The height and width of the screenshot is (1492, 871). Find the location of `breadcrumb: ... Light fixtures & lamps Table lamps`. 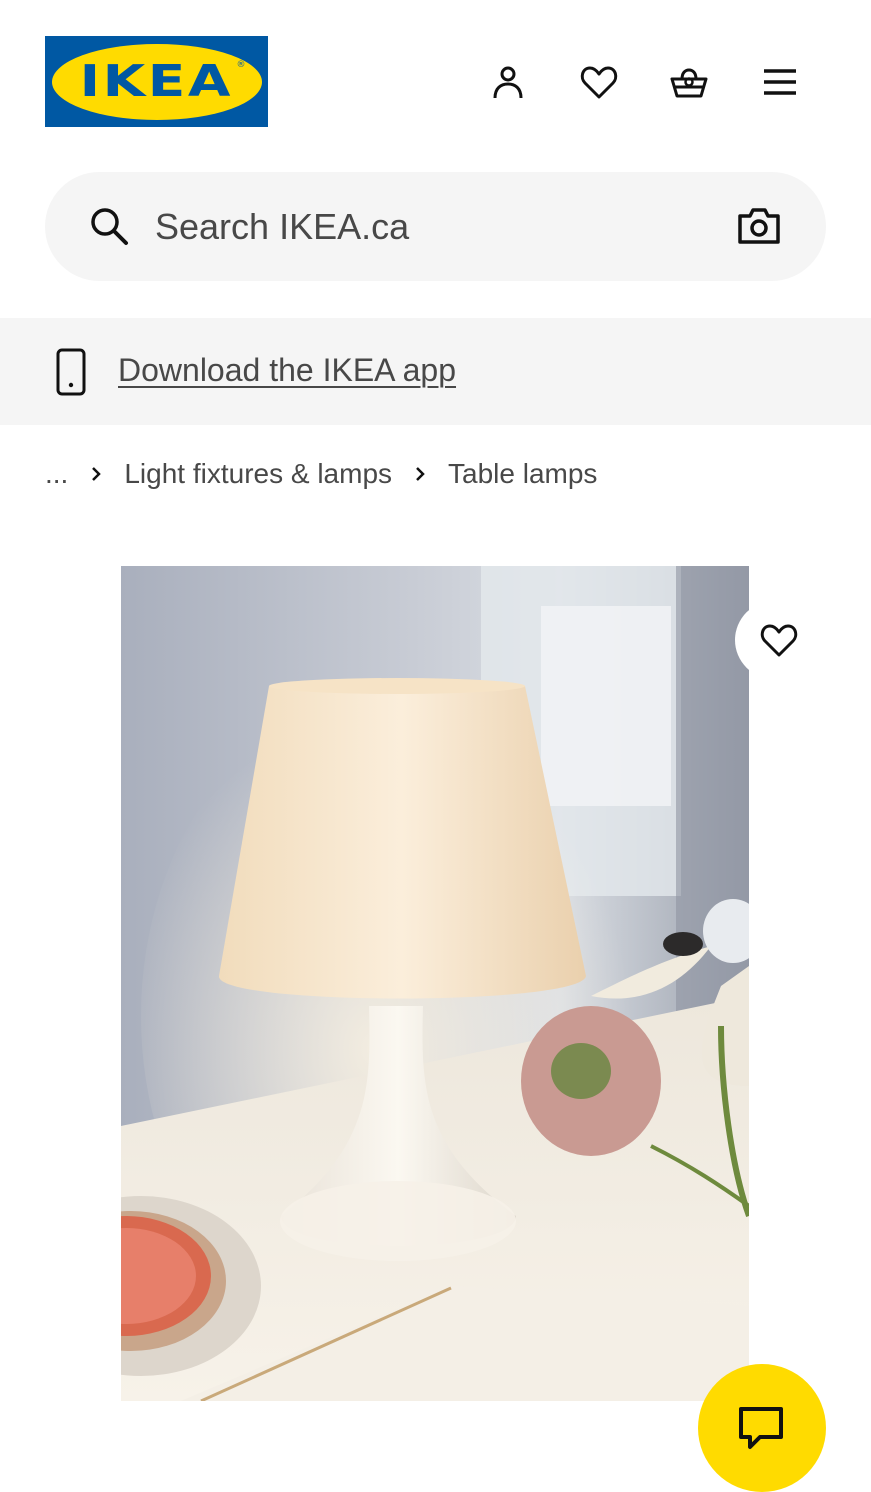

breadcrumb: ... Light fixtures & lamps Table lamps is located at coordinates (321, 474).